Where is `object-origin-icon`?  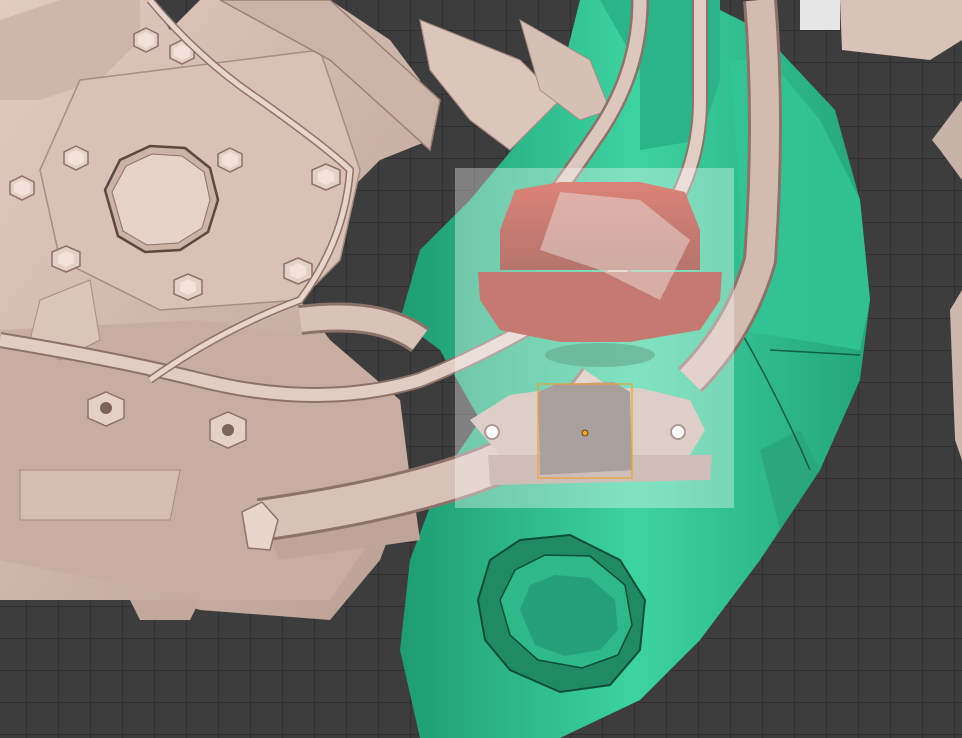 object-origin-icon is located at coordinates (585, 433).